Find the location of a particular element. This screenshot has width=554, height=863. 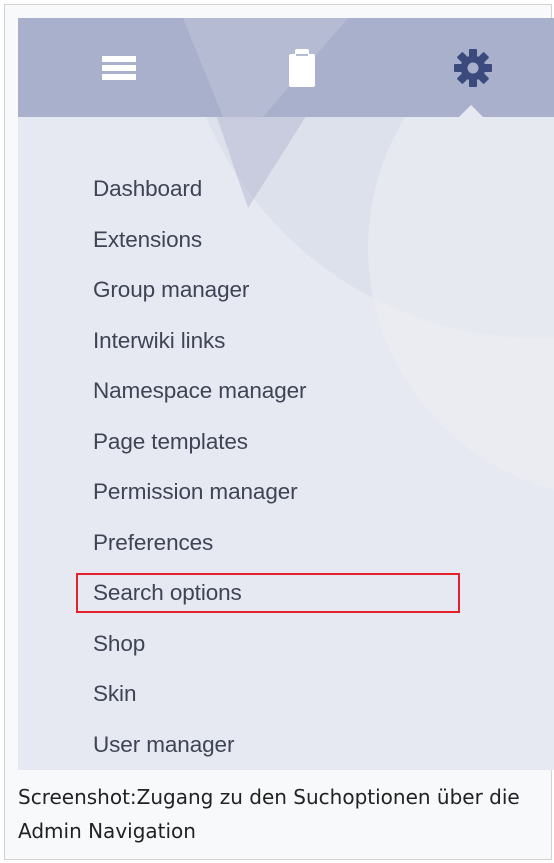

gear-icon is located at coordinates (473, 67).